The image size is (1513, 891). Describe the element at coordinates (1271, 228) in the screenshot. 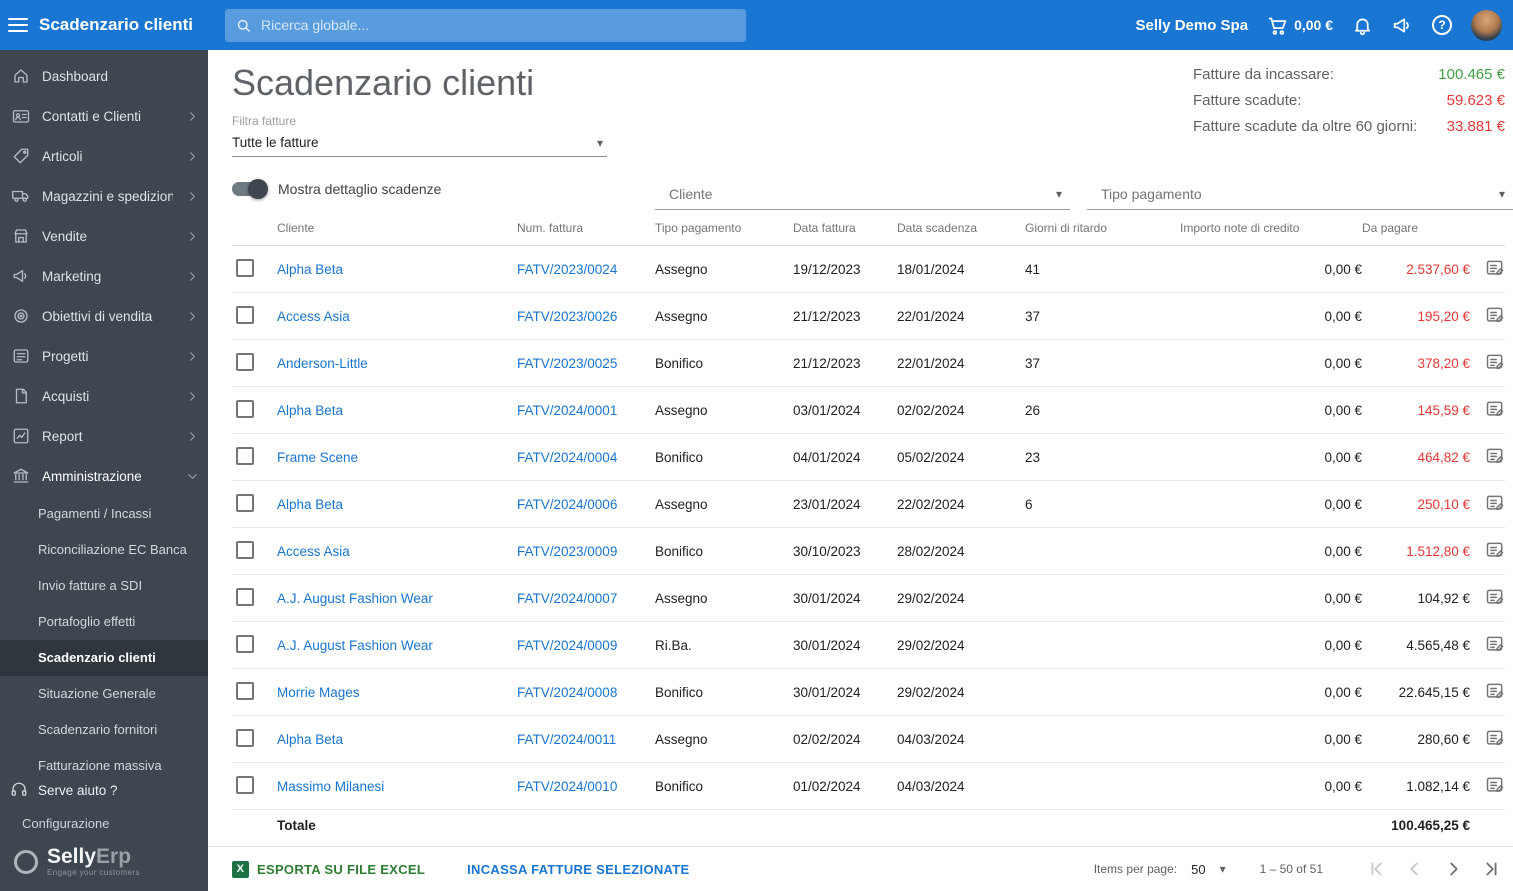

I see `col-importo-note-credito: Importo note di credito` at that location.